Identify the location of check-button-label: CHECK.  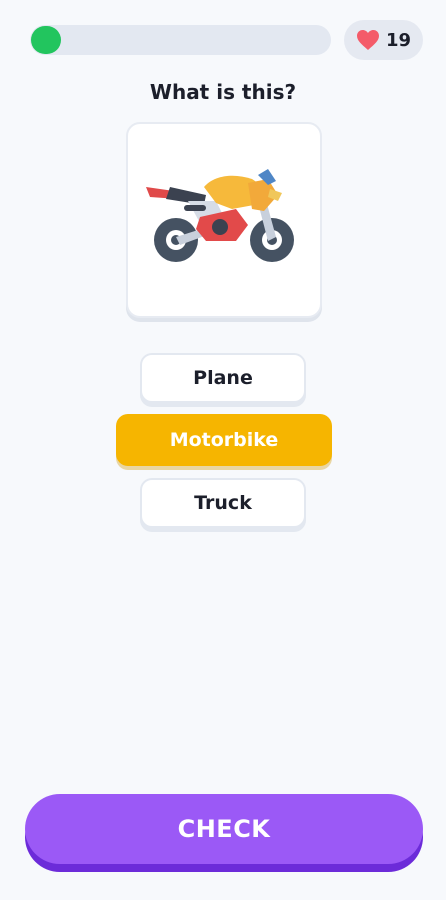
(224, 829).